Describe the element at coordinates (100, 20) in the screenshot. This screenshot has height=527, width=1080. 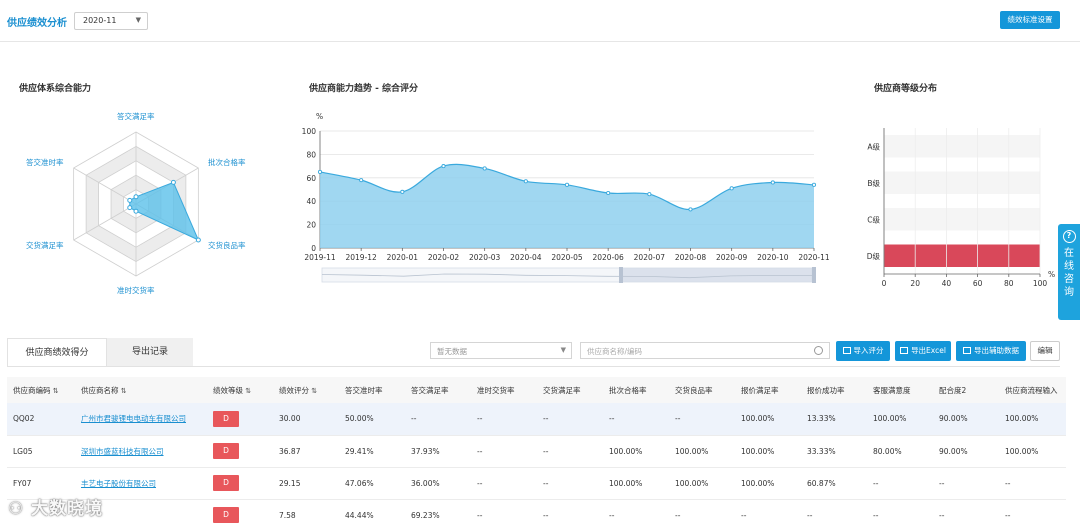
I see `month-select-value: 2020-11` at that location.